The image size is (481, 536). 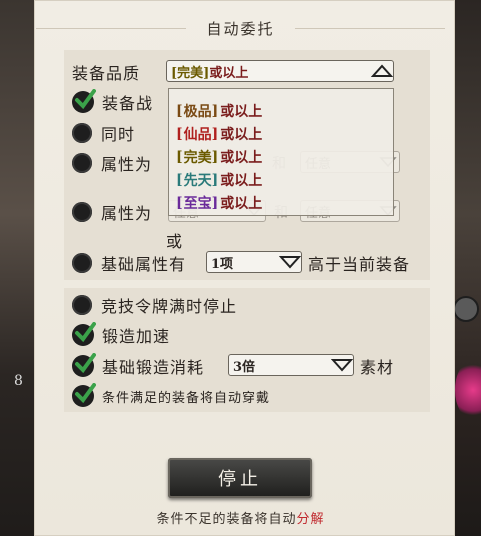 I want to click on gear-icon, so click(x=466, y=309).